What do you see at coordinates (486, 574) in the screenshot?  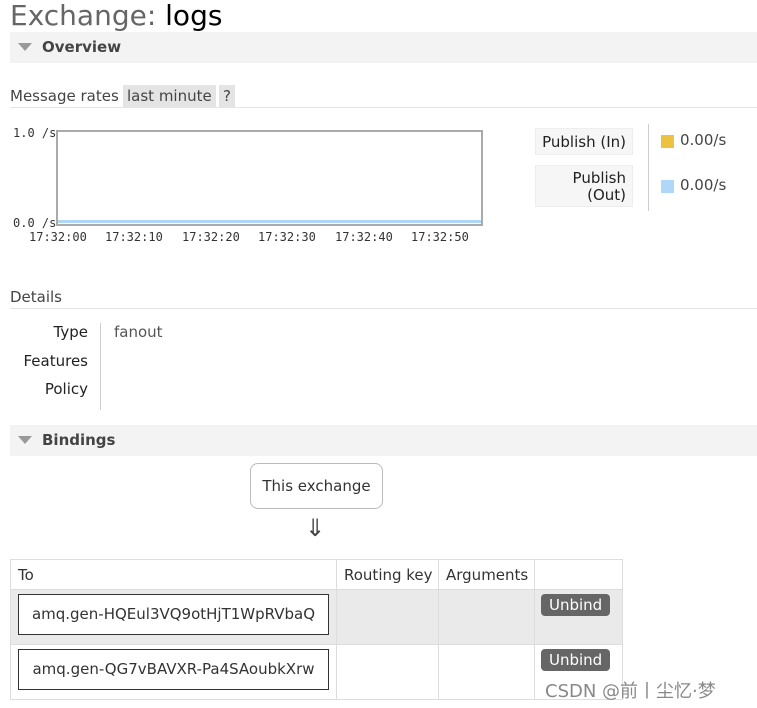 I see `col-arguments: Arguments` at bounding box center [486, 574].